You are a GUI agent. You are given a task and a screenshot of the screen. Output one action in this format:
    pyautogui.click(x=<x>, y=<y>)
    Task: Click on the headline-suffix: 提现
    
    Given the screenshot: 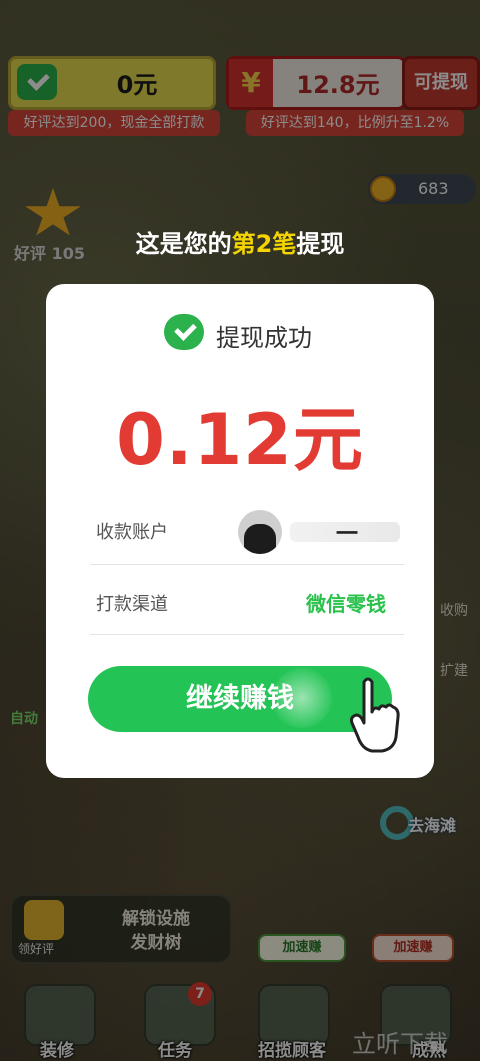 What is the action you would take?
    pyautogui.click(x=320, y=244)
    